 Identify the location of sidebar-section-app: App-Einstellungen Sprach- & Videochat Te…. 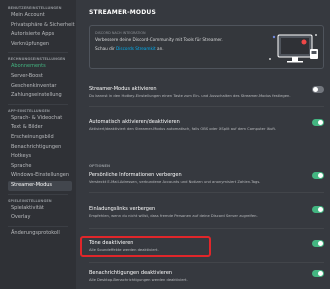
(42, 149).